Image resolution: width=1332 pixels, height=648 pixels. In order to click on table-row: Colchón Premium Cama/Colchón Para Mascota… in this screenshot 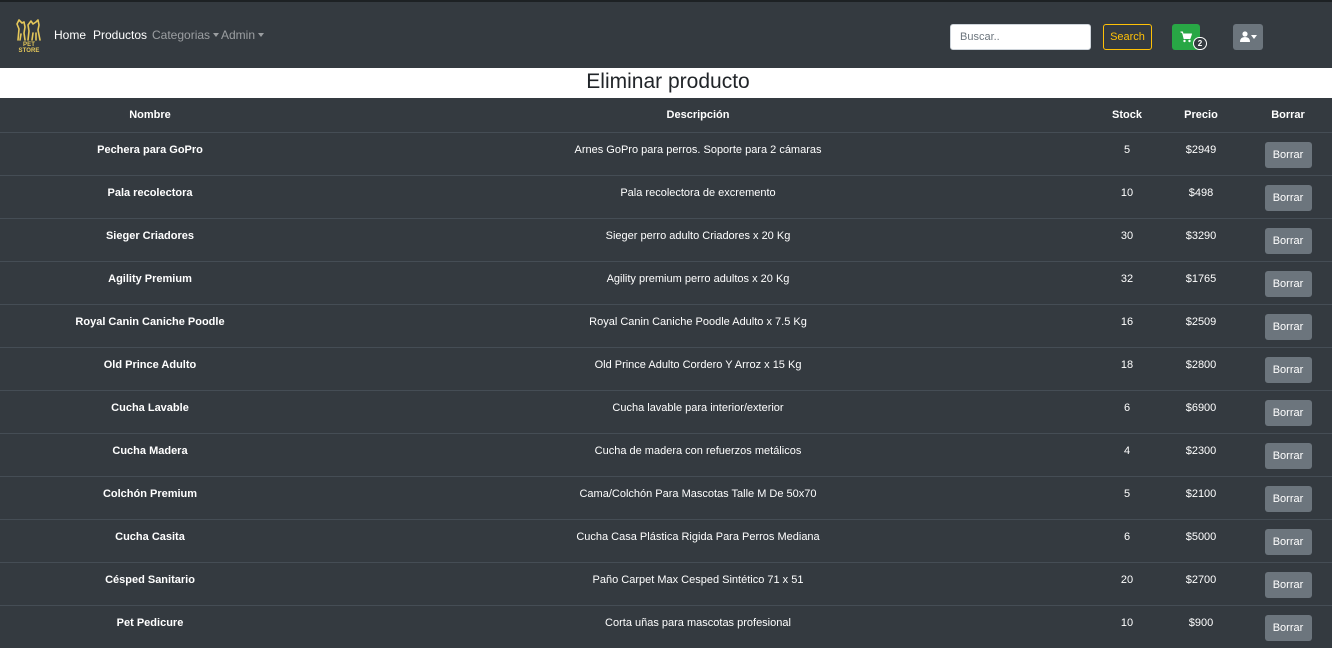, I will do `click(666, 497)`.